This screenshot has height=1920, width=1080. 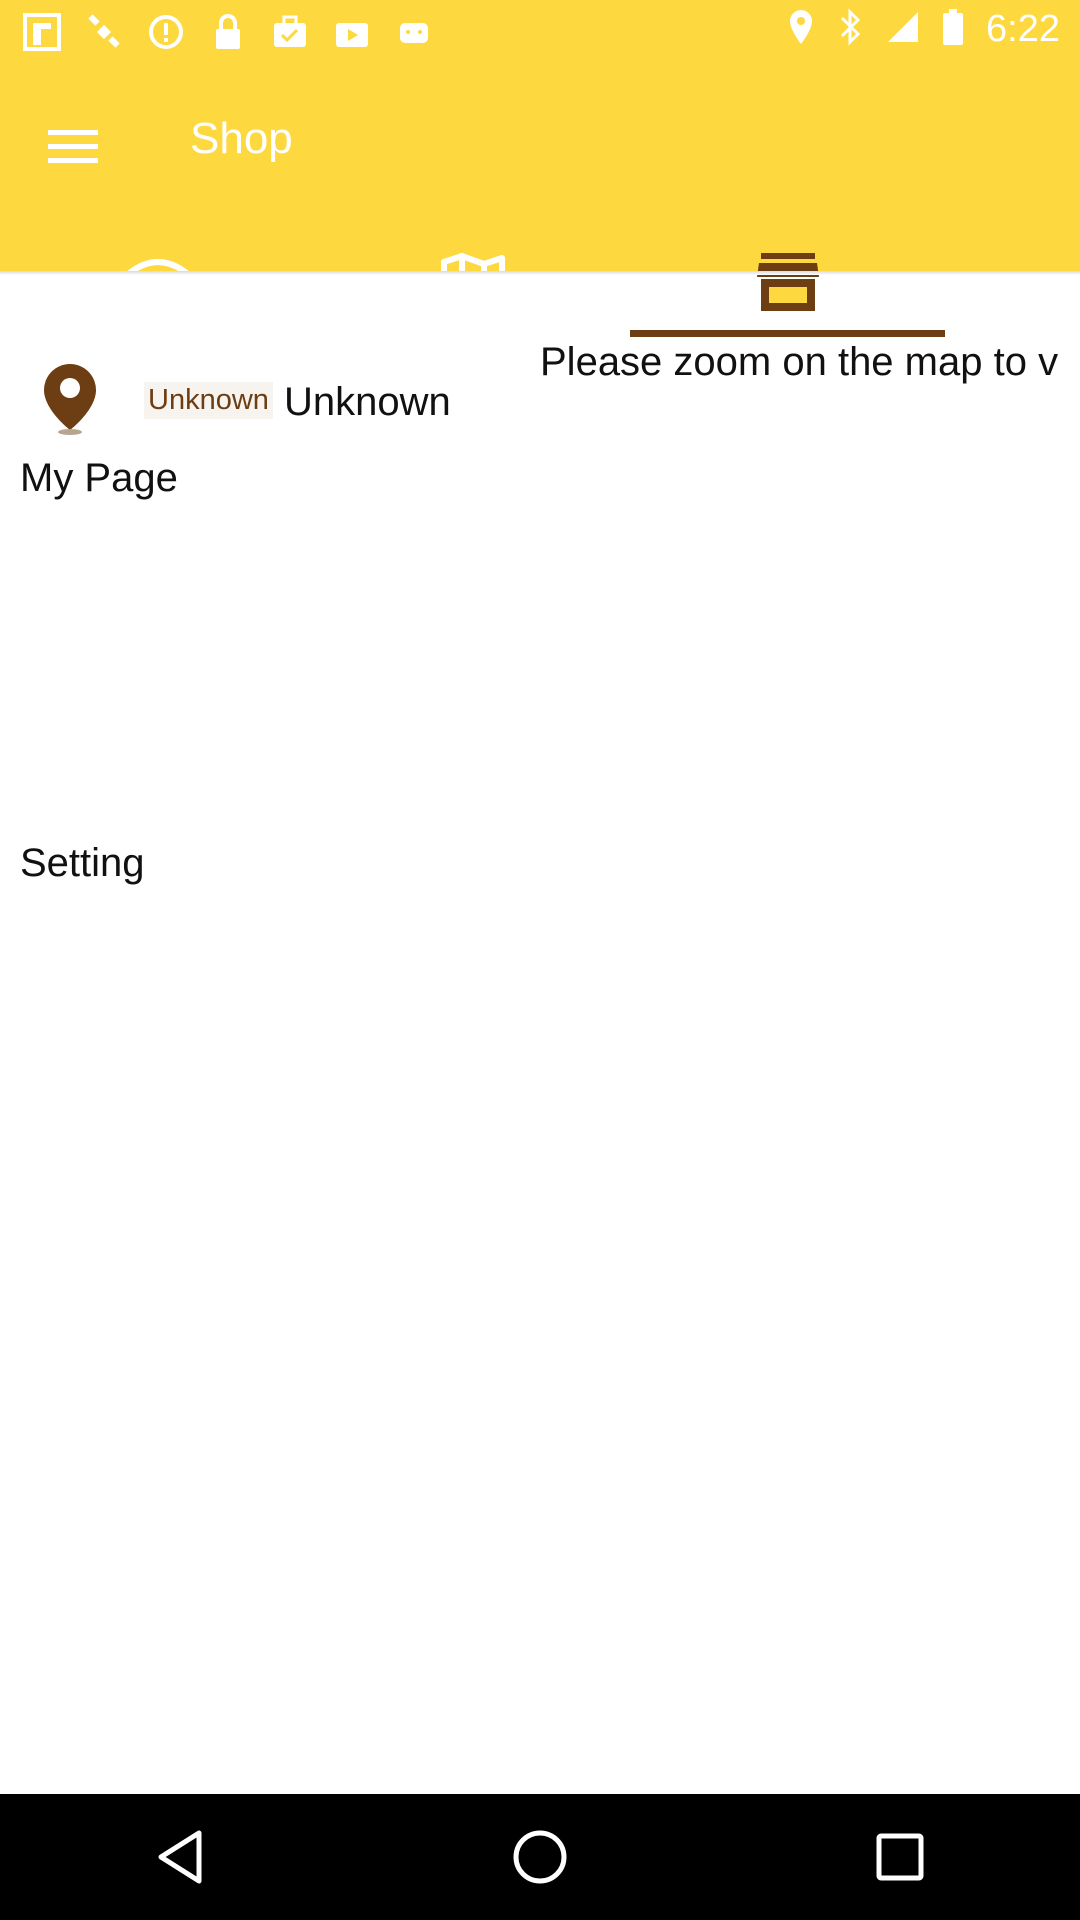 What do you see at coordinates (787, 333) in the screenshot?
I see `active-tab-indicator` at bounding box center [787, 333].